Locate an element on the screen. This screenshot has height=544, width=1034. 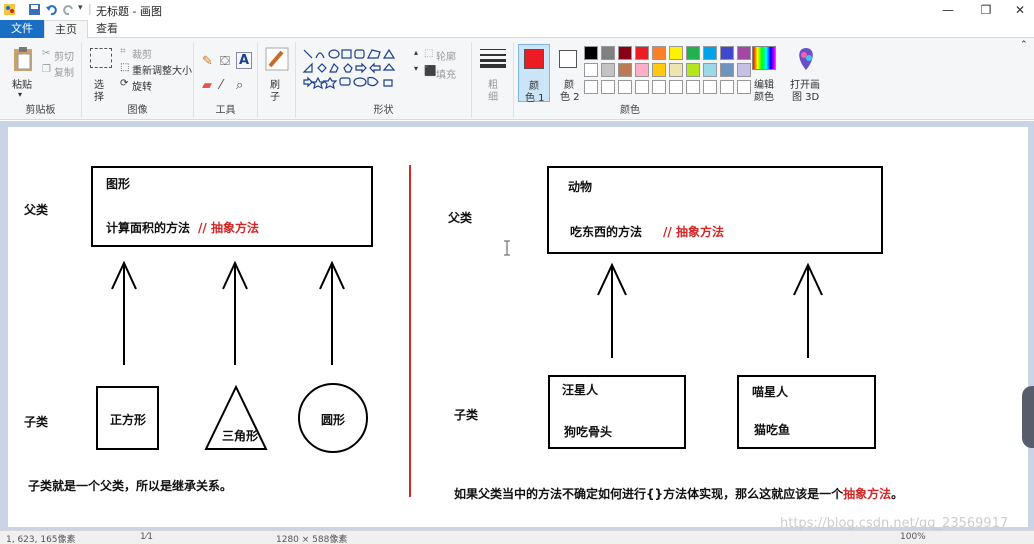
clipboard-group: 粘贴 ▾ ✂ 剪切 ❐ 复制 剪贴板 is located at coordinates (41, 80).